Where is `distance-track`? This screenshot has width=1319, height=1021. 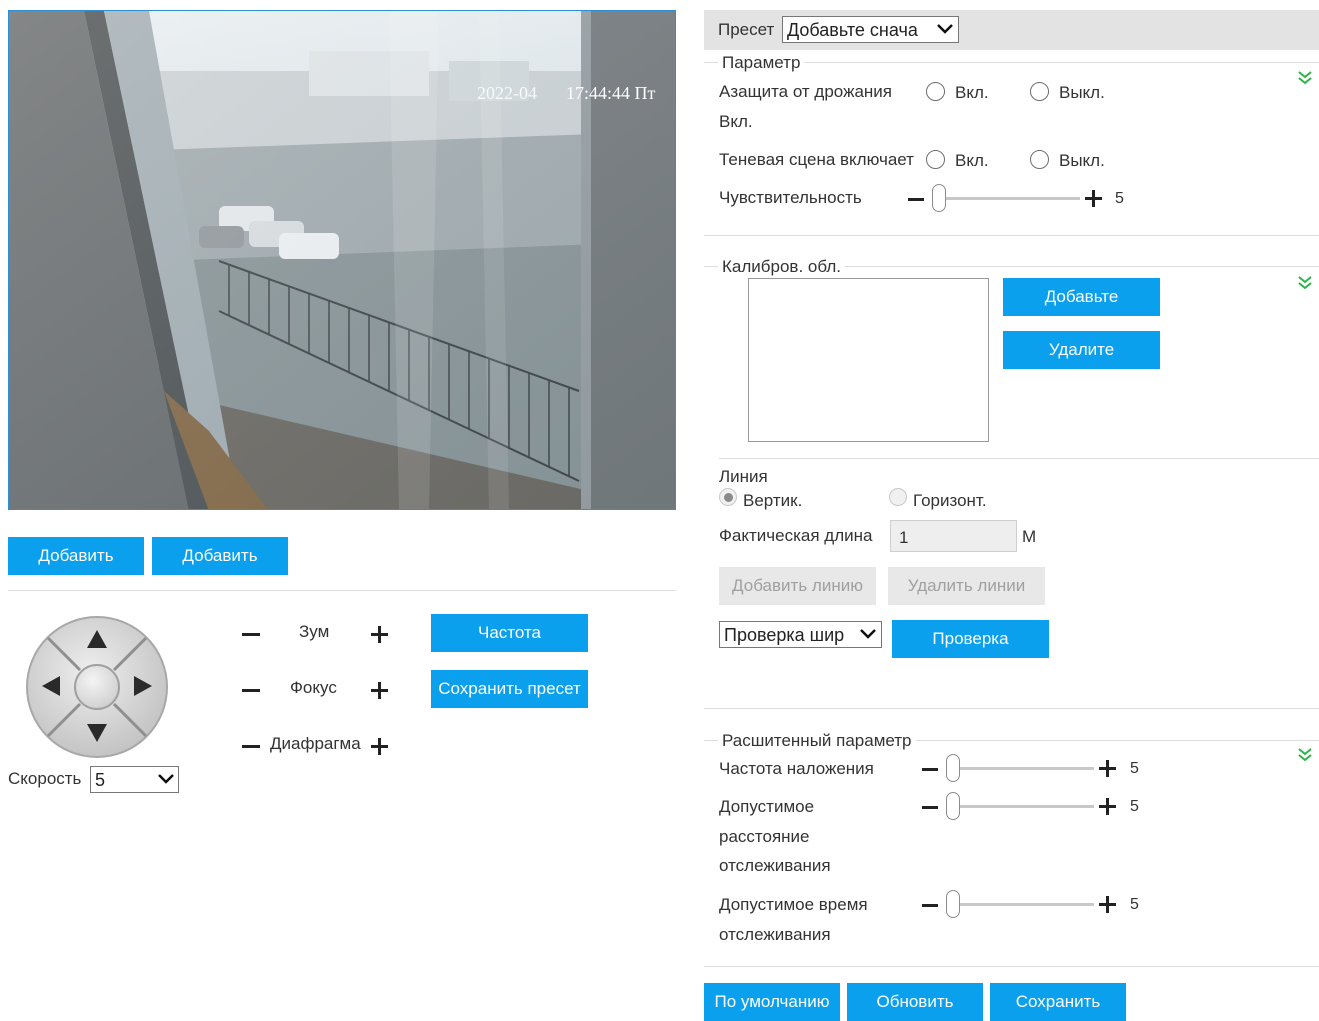 distance-track is located at coordinates (1020, 806).